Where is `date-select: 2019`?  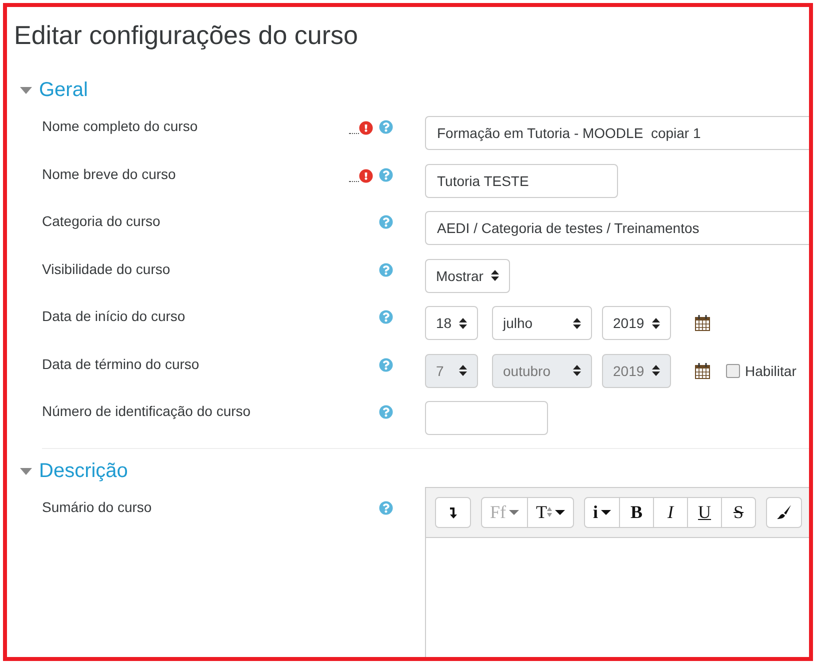
date-select: 2019 is located at coordinates (636, 323).